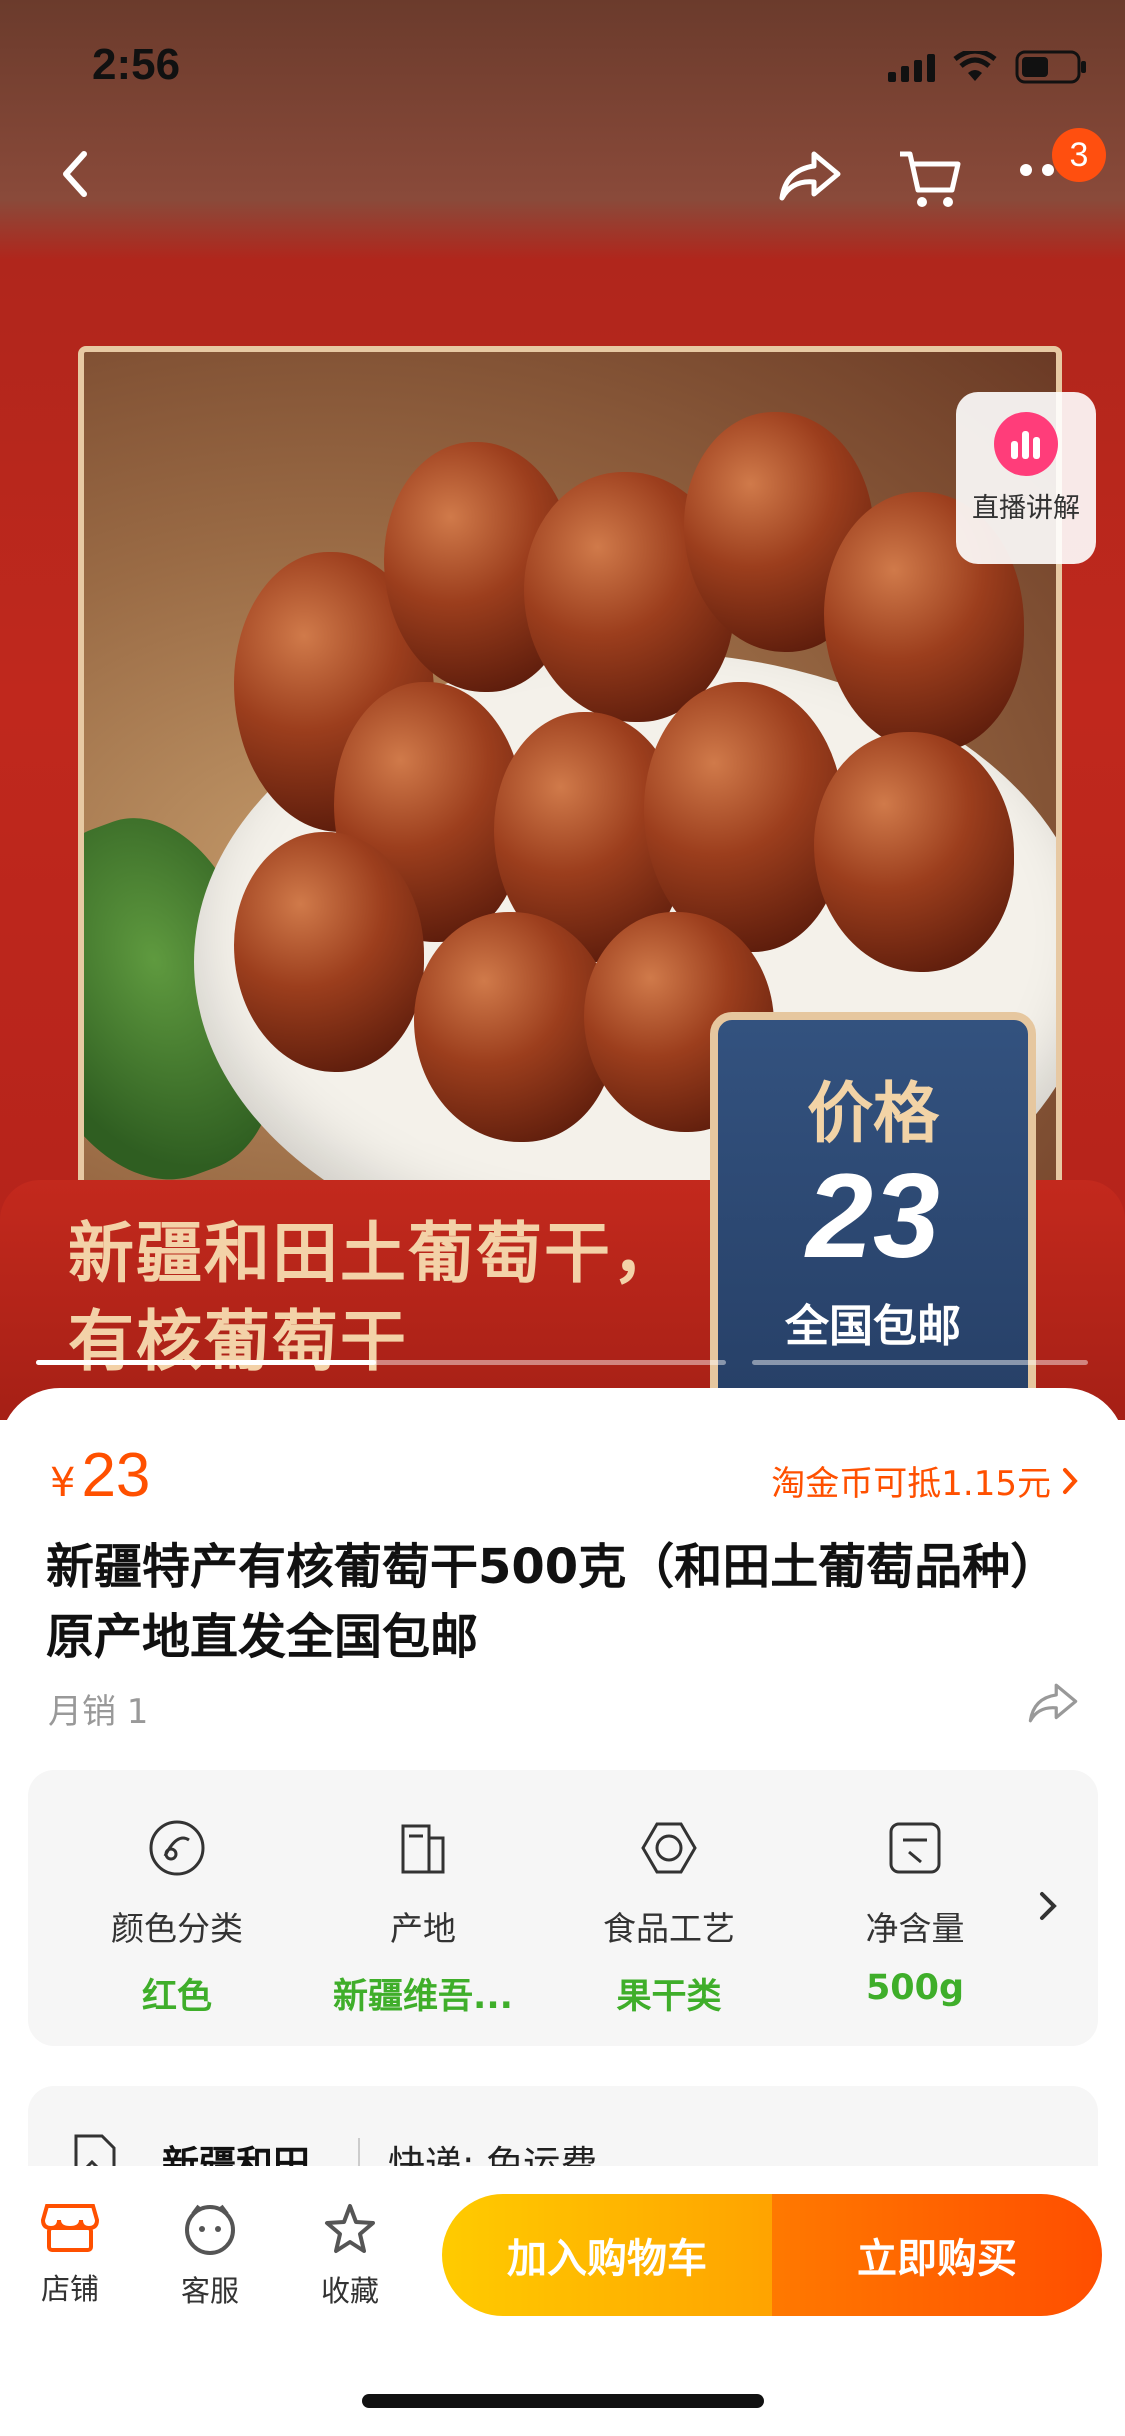  I want to click on buy-now-button: 立即购买, so click(937, 2255).